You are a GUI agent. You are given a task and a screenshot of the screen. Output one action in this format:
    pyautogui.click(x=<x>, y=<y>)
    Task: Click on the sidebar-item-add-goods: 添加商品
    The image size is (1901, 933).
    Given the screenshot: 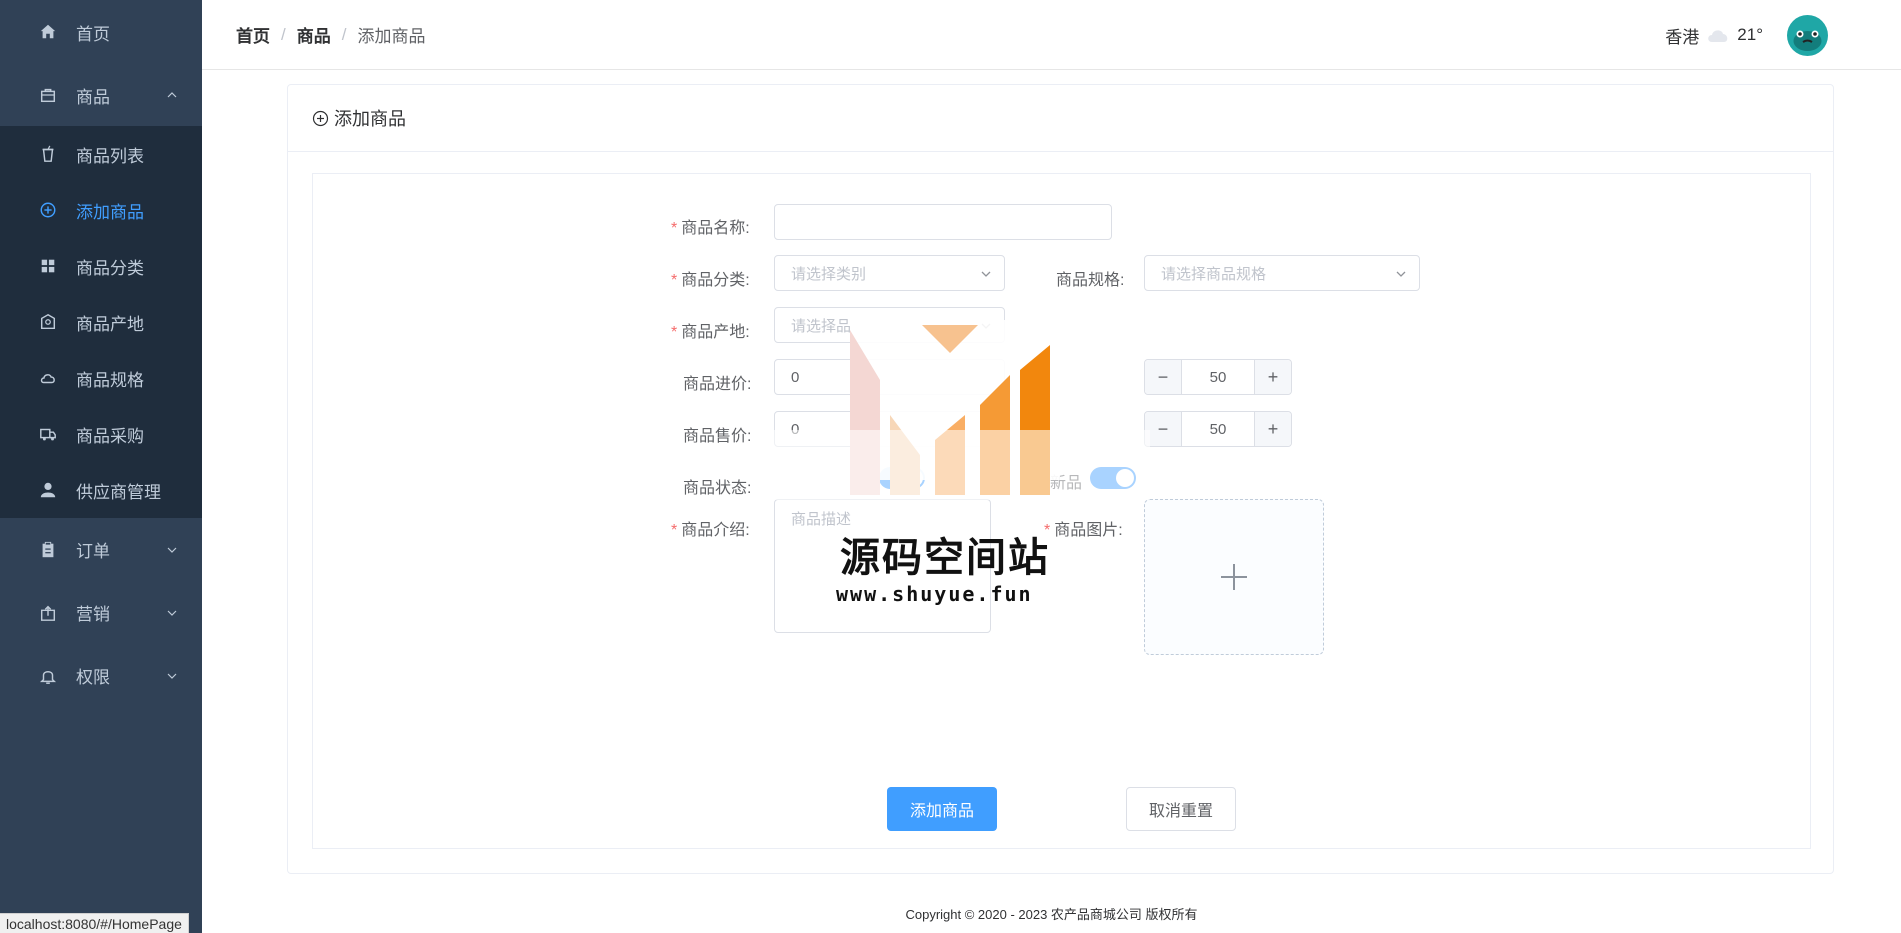 What is the action you would take?
    pyautogui.click(x=101, y=210)
    